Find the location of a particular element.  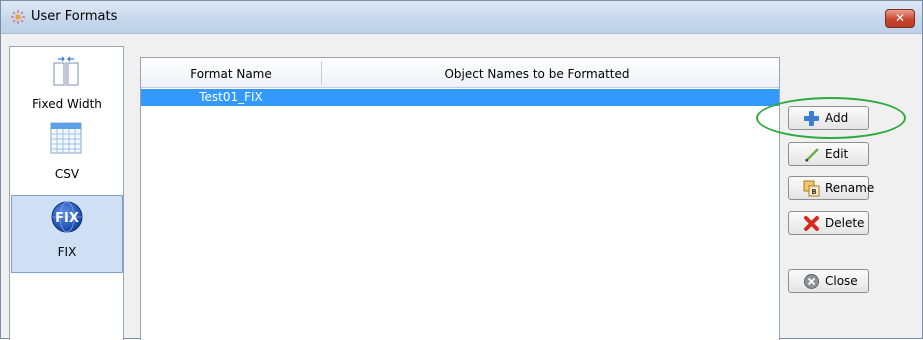

svg-text: B is located at coordinates (813, 192).